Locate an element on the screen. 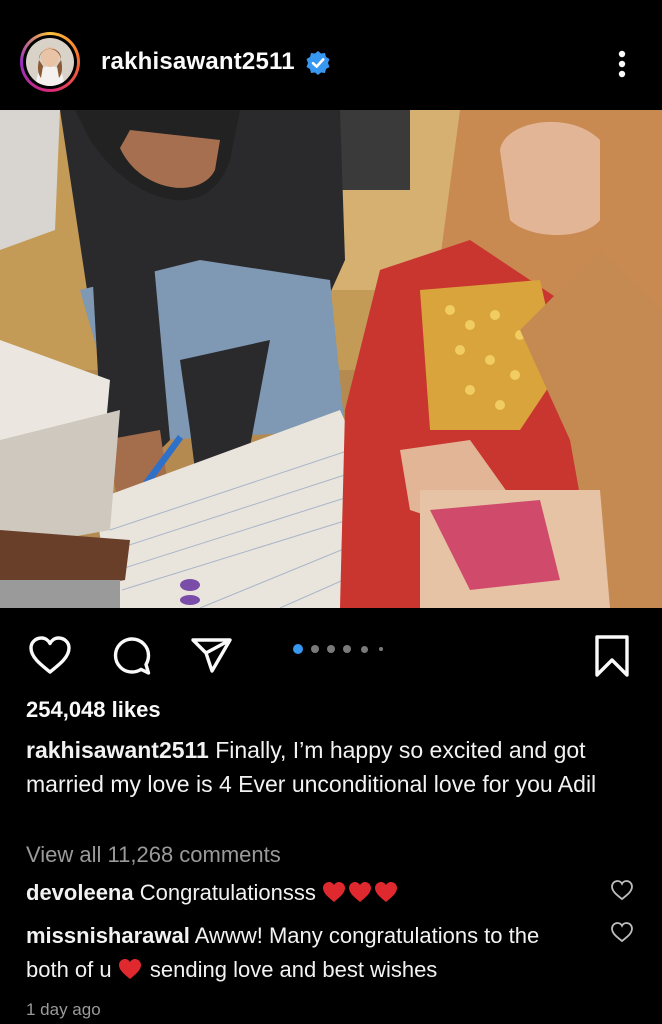  story-ring is located at coordinates (50, 62).